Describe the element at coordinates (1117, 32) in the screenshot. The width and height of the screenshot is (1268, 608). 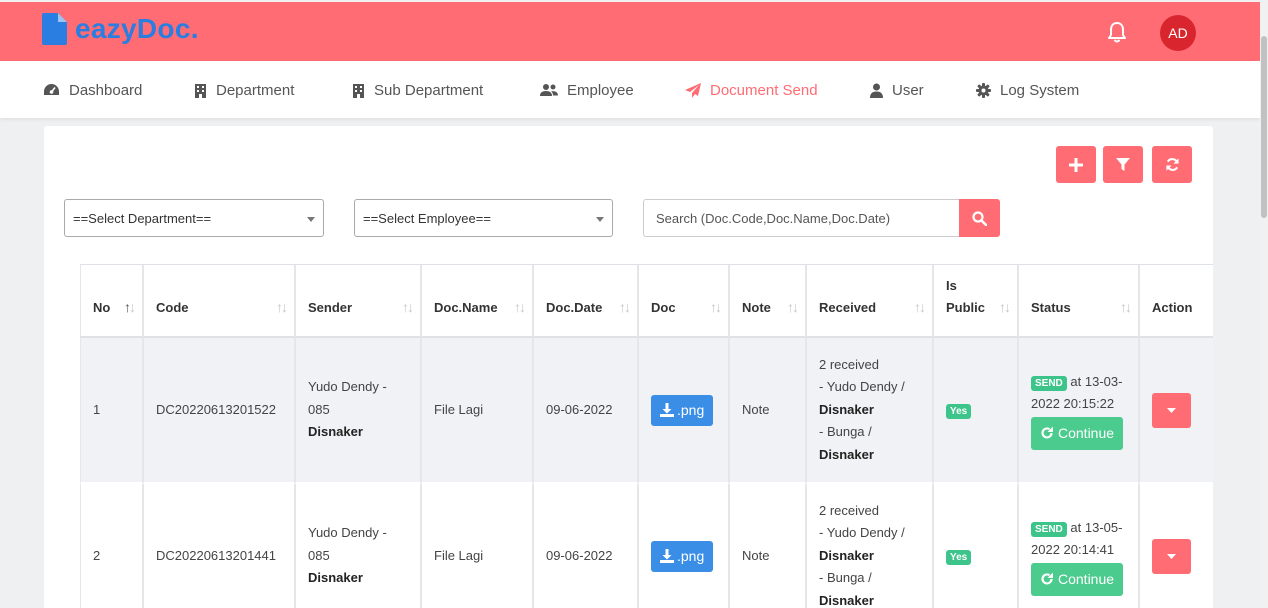
I see `notification-bell-icon` at that location.